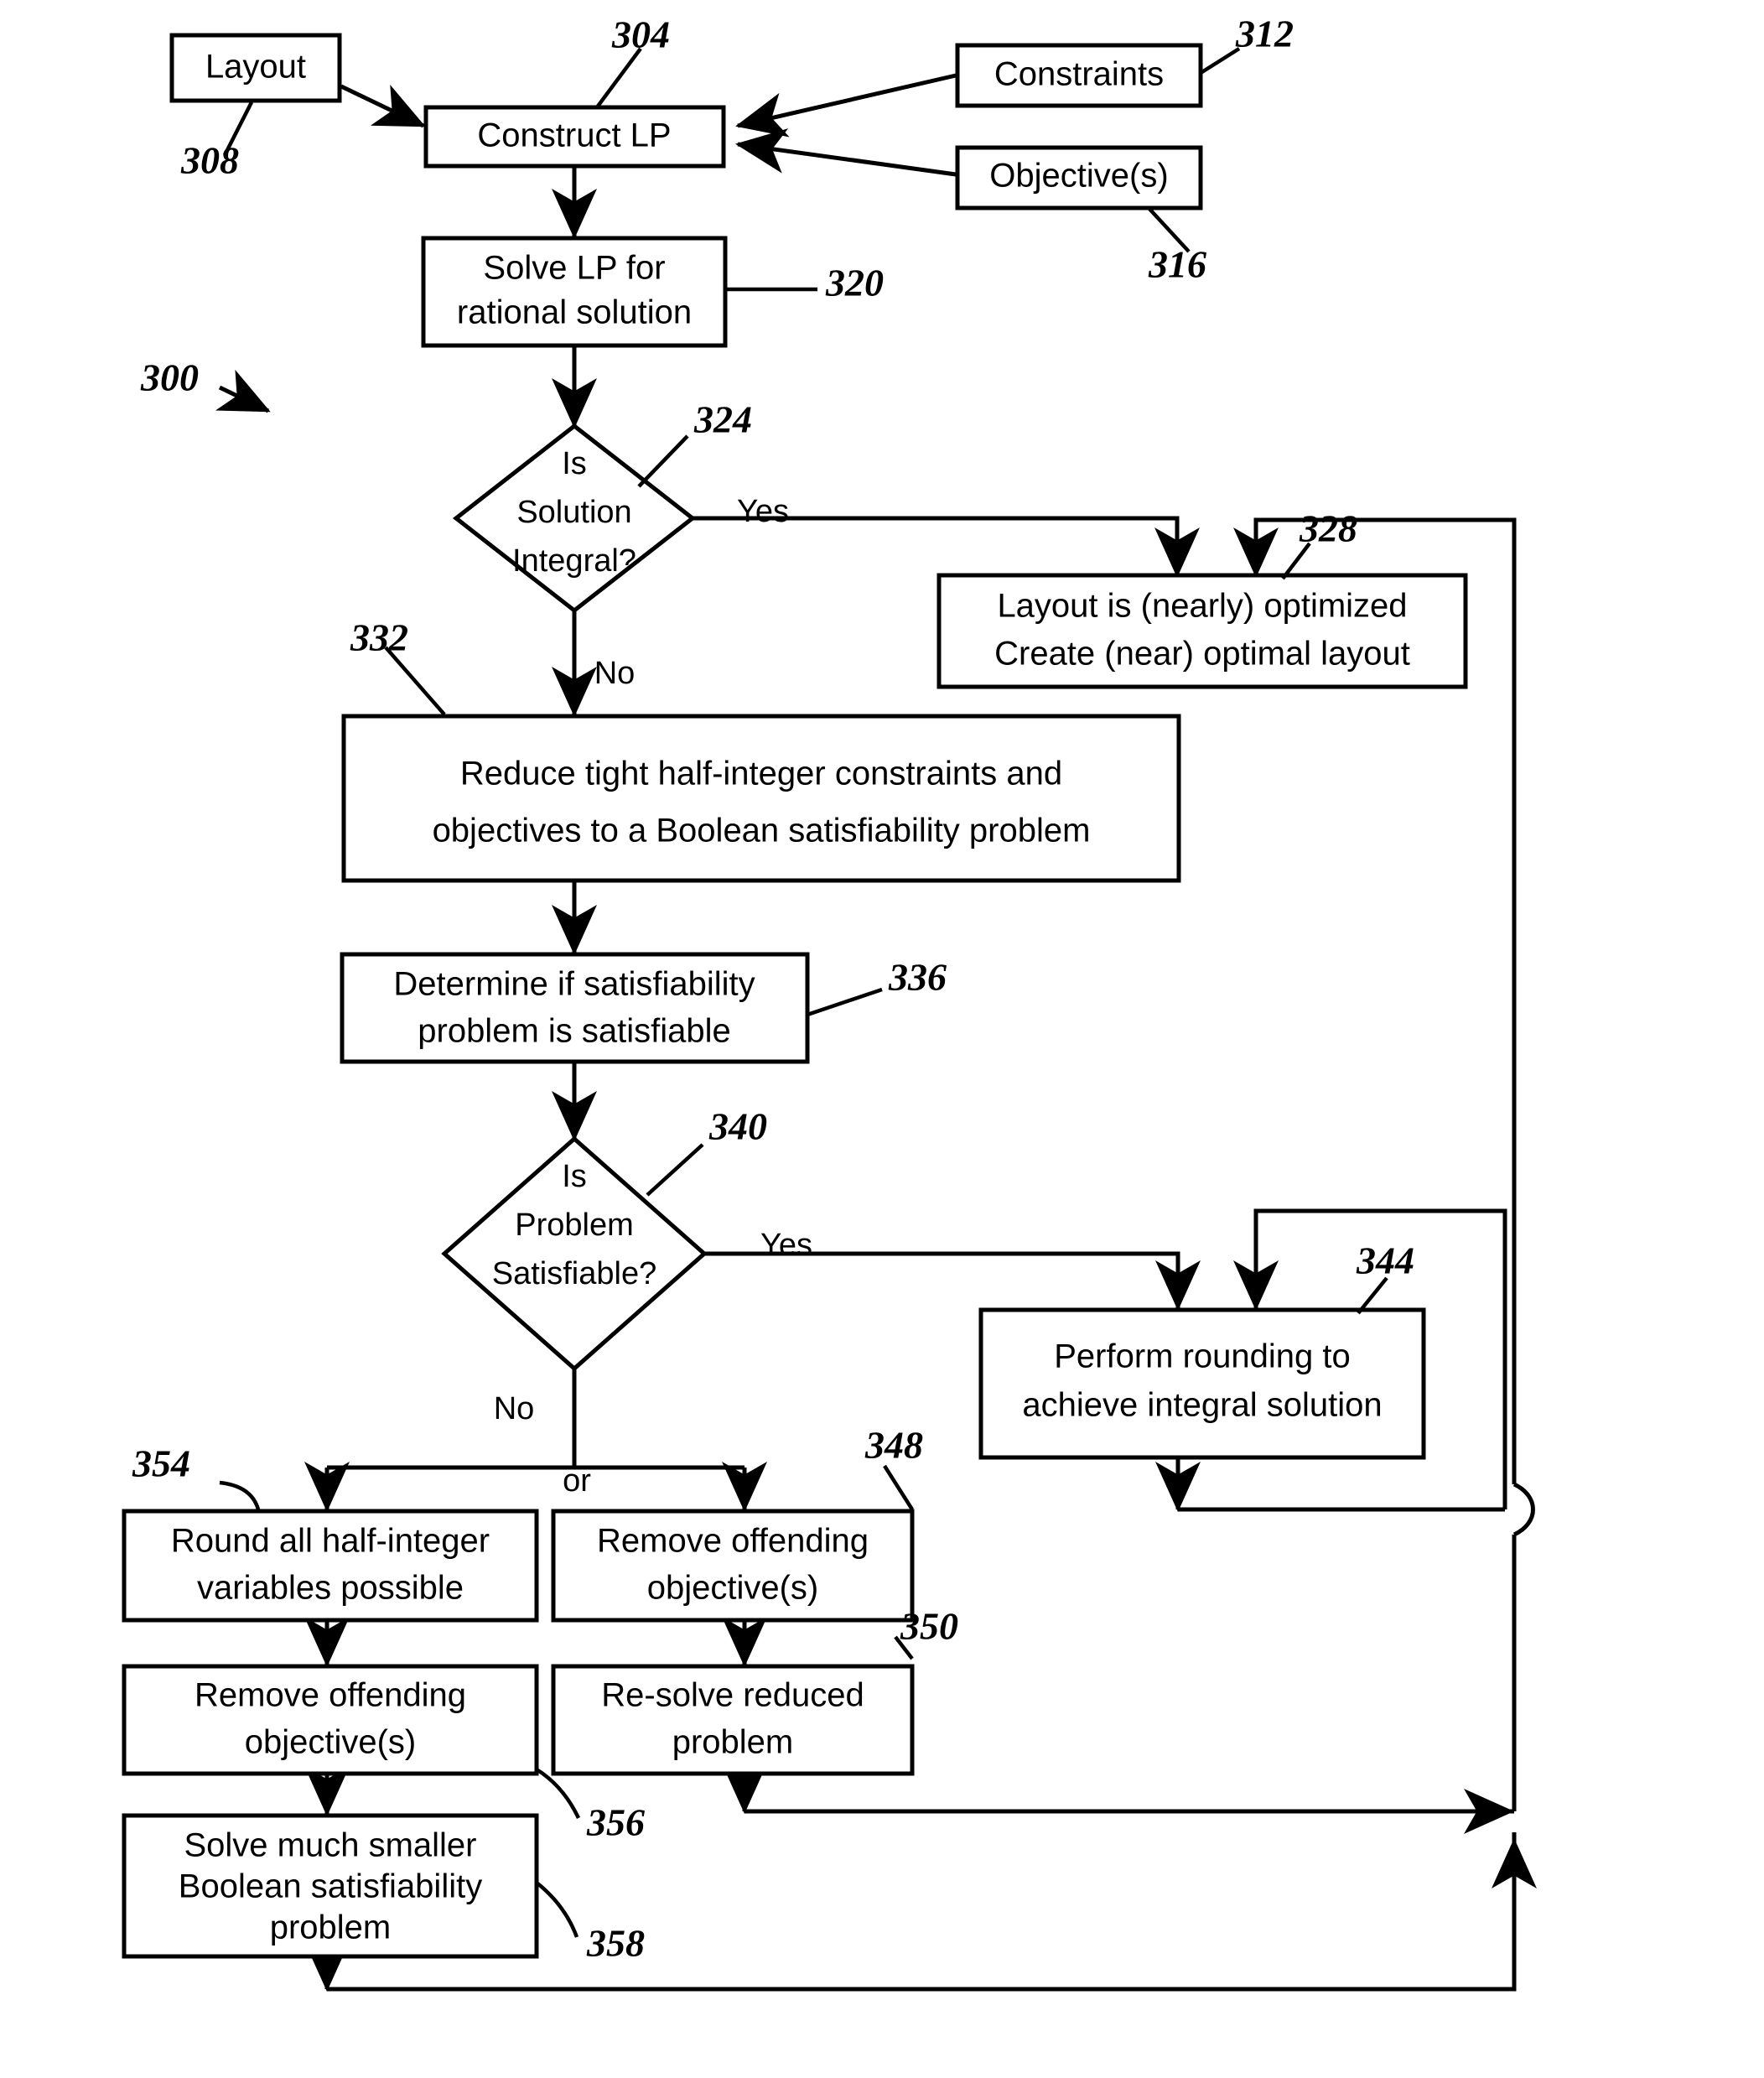 The image size is (1764, 2078). Describe the element at coordinates (640, 34) in the screenshot. I see `ref-304: 304` at that location.